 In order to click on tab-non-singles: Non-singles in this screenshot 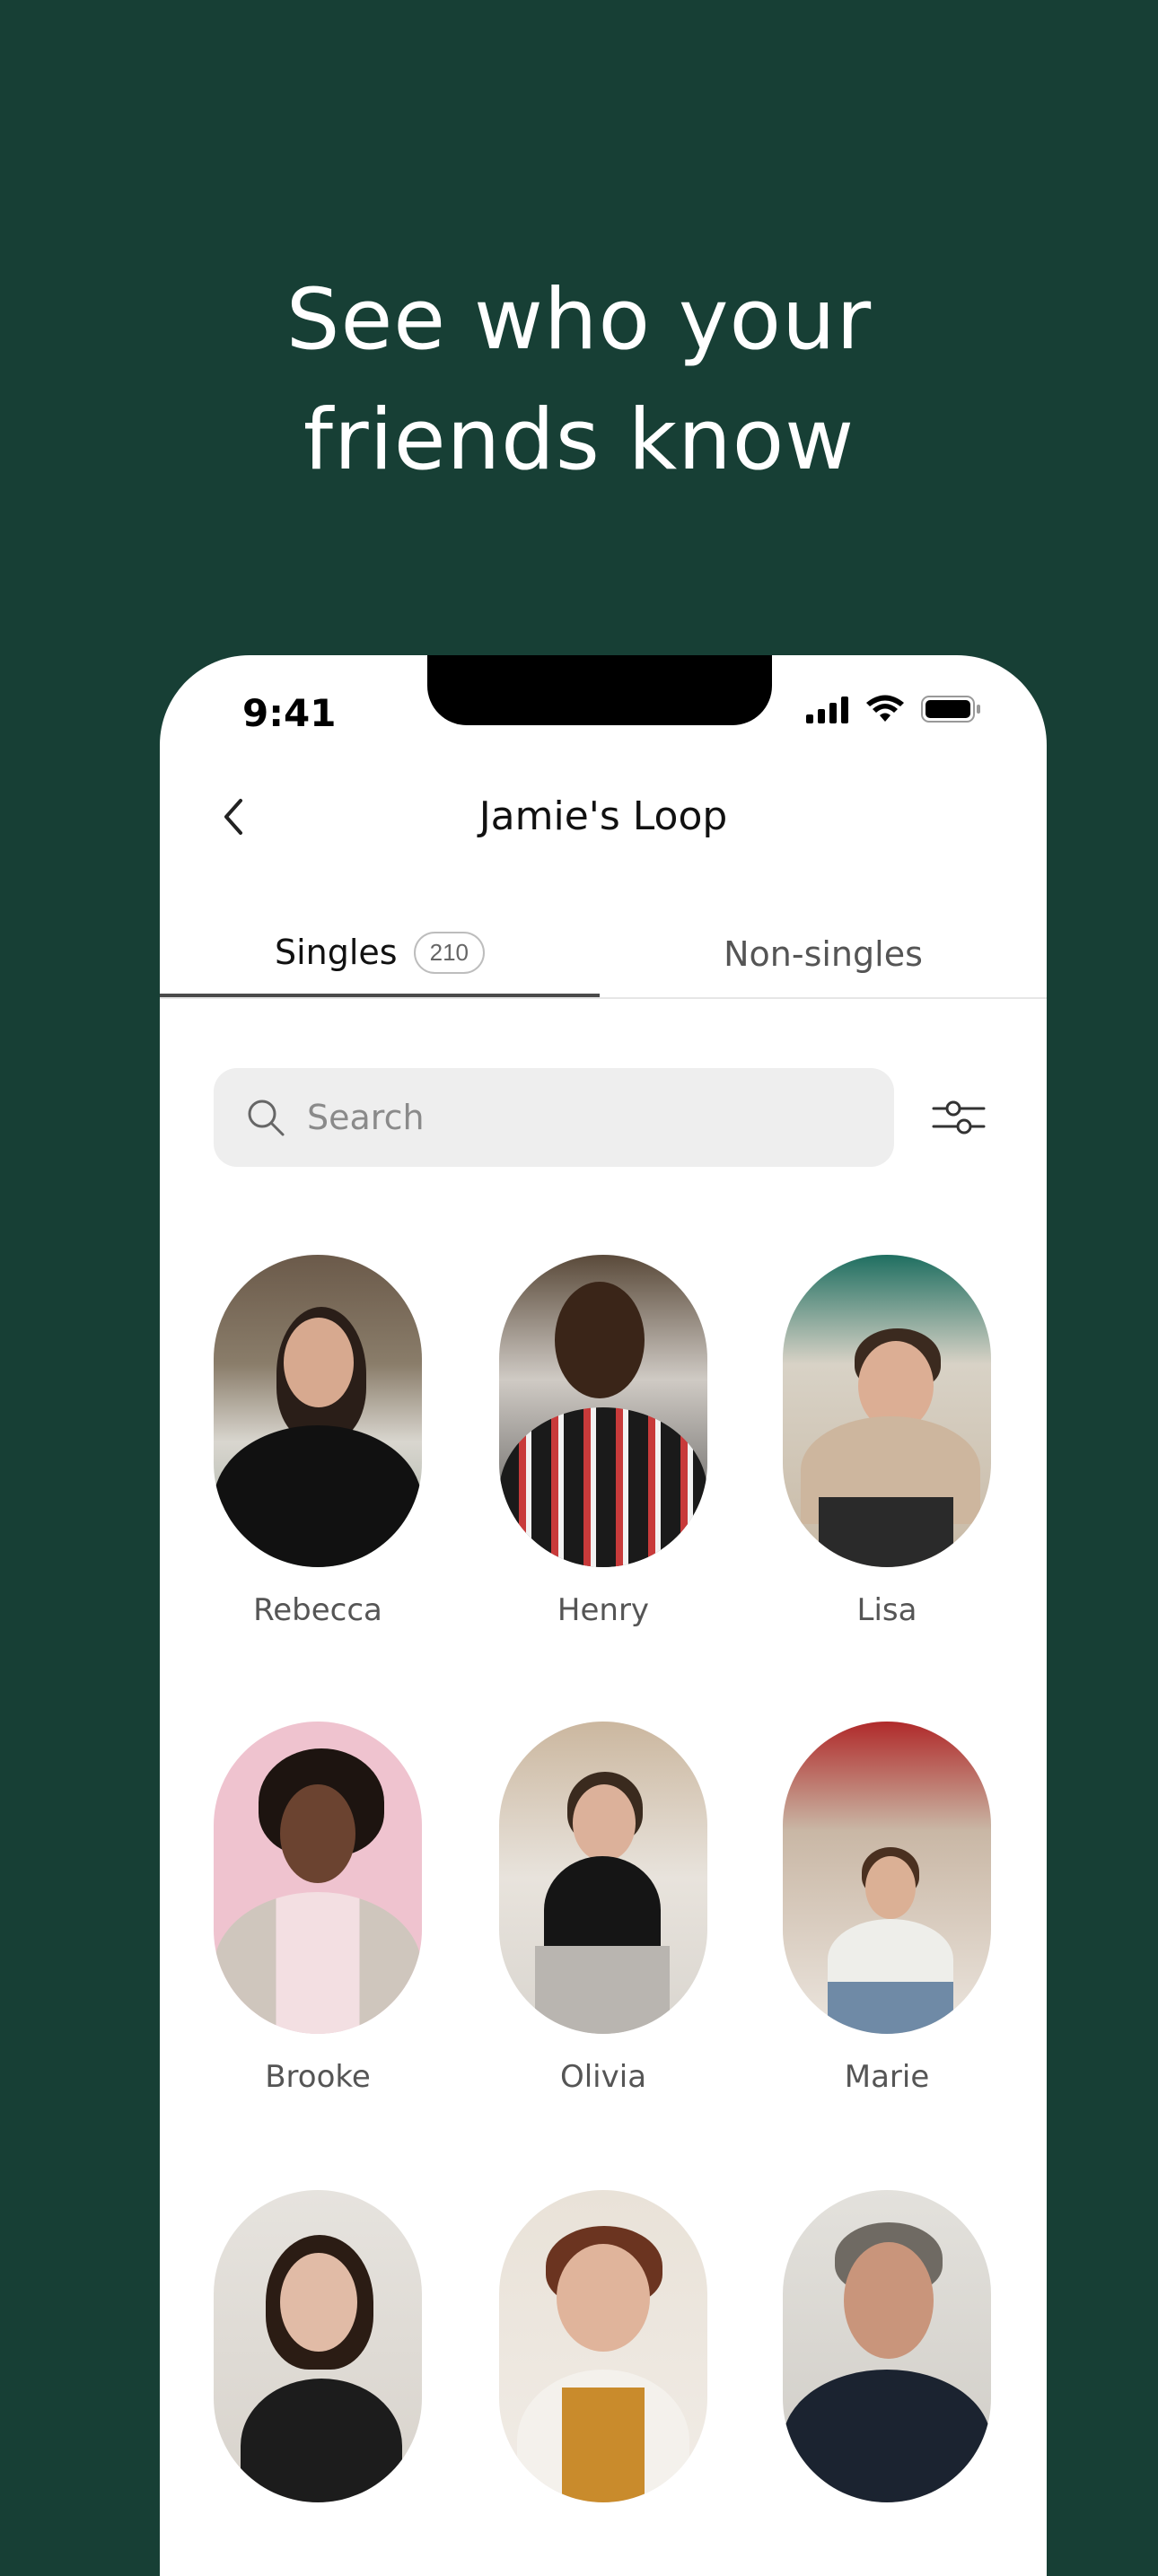, I will do `click(823, 954)`.